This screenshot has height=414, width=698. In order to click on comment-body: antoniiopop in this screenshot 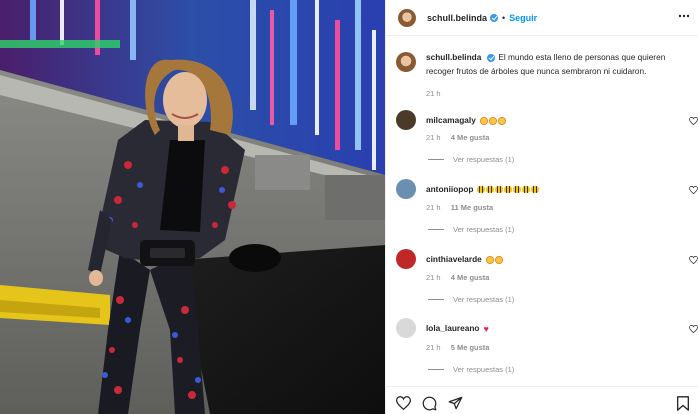, I will do `click(483, 189)`.